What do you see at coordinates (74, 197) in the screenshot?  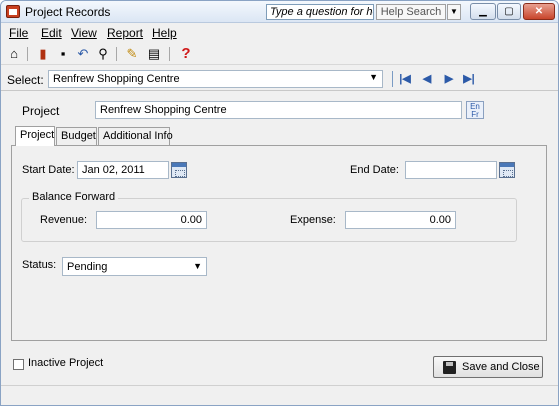 I see `balance-forward-label: Balance Forward` at bounding box center [74, 197].